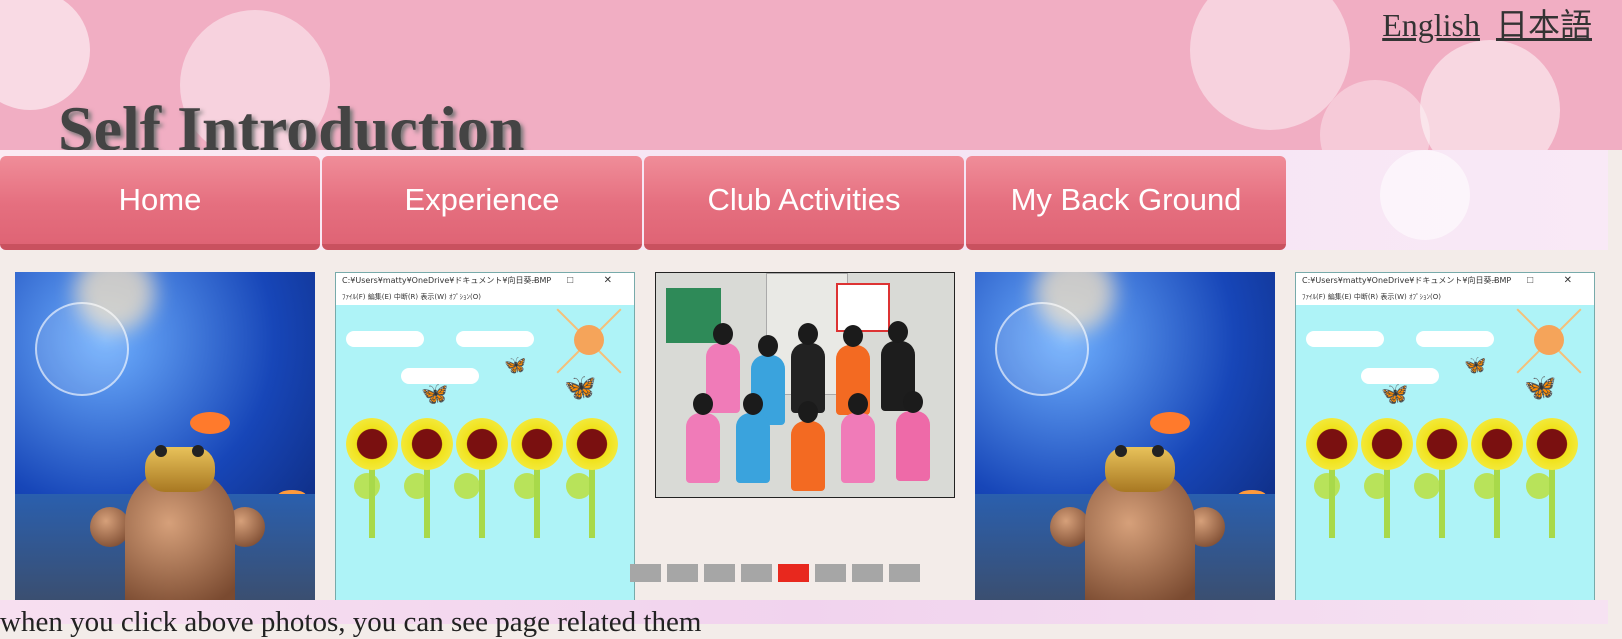 Image resolution: width=1622 pixels, height=639 pixels. I want to click on carousel-slide-club-group-photo, so click(805, 385).